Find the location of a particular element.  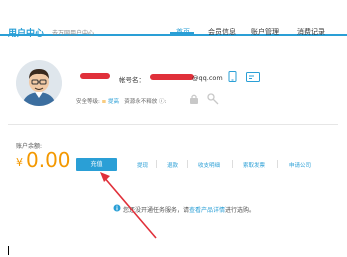

annotation-arrow is located at coordinates (128, 205).